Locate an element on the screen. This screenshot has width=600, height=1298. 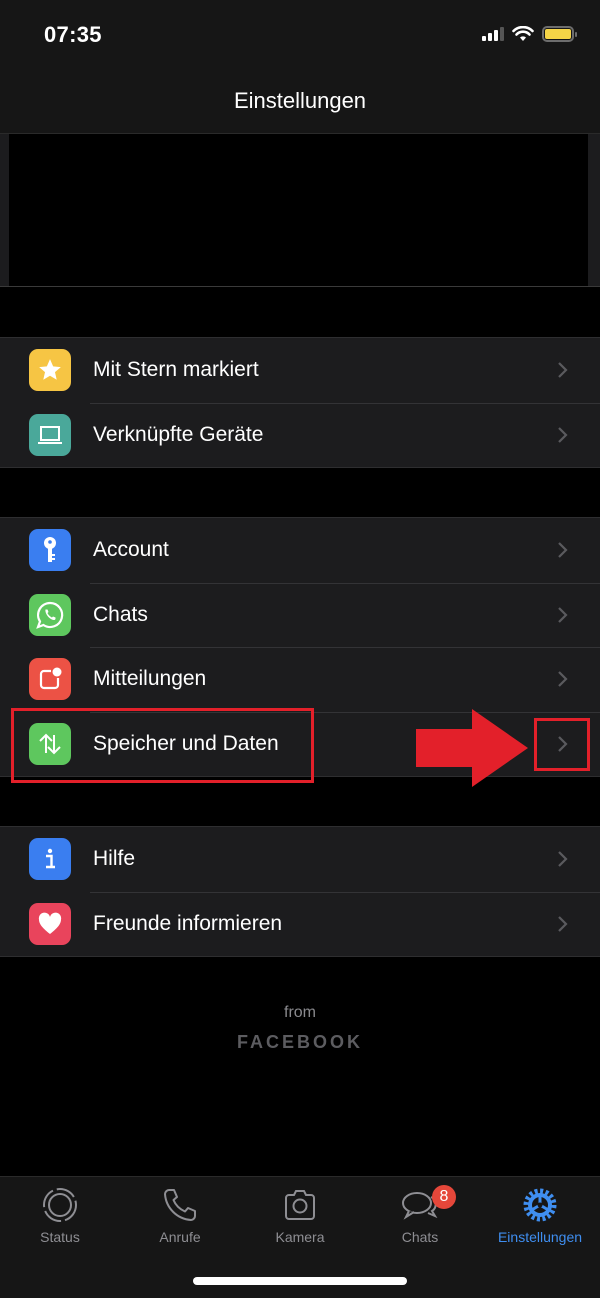
tab-calls: Anrufe is located at coordinates (180, 1215).